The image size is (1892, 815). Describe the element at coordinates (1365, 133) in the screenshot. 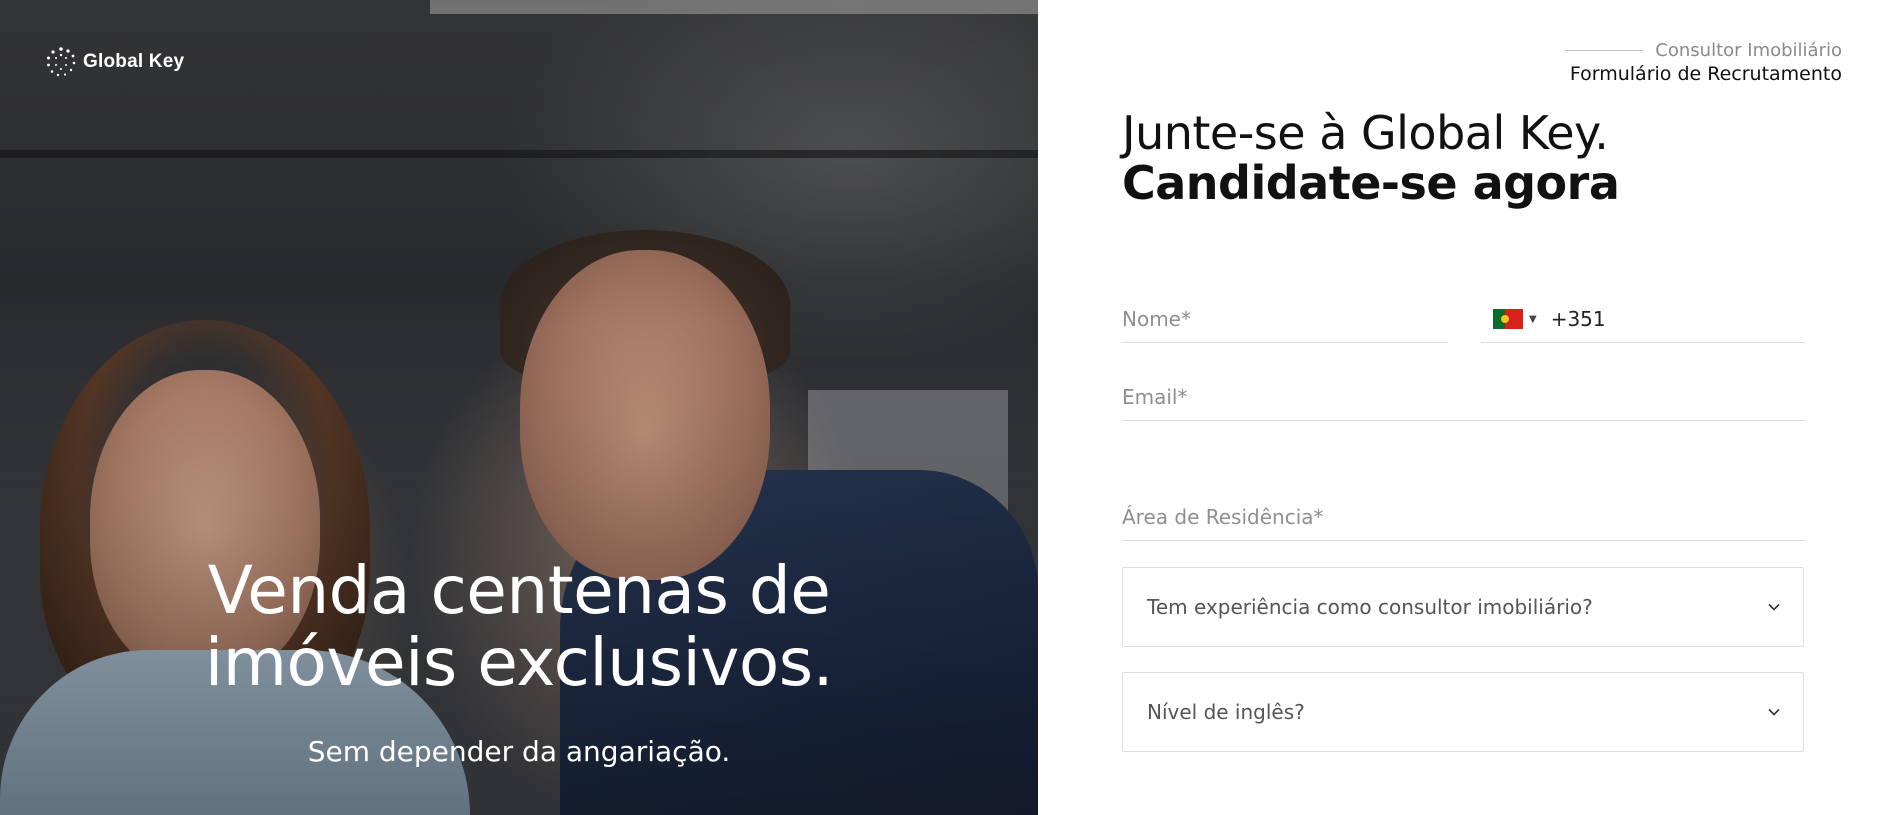

I see `headline-line-1: Junte-se à Global Key.` at that location.